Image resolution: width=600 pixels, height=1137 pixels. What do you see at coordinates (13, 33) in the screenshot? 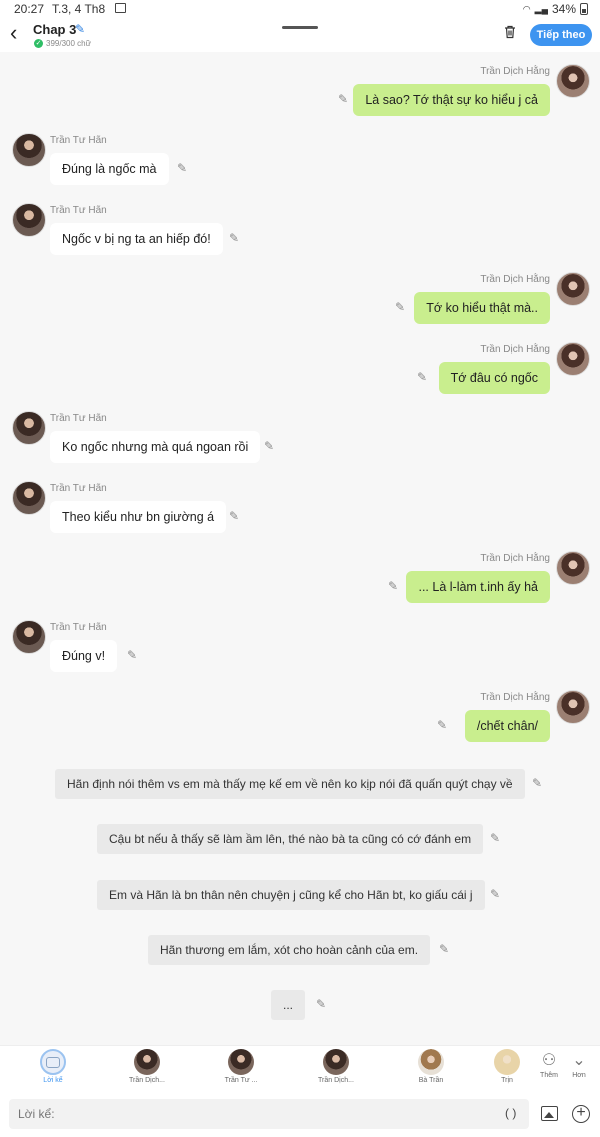
I see `back-icon: ‹` at bounding box center [13, 33].